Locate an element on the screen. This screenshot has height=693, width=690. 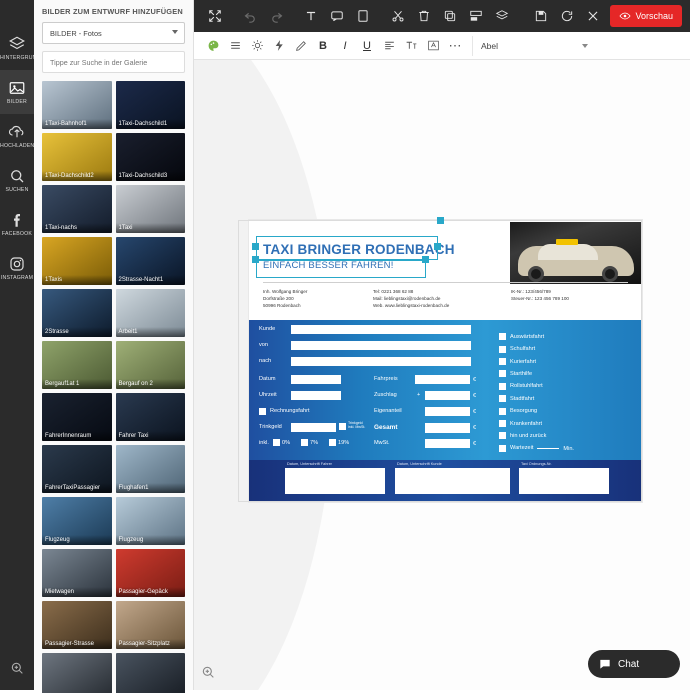
gallery-thumbnail: 2Strasse is located at coordinates (77, 313).